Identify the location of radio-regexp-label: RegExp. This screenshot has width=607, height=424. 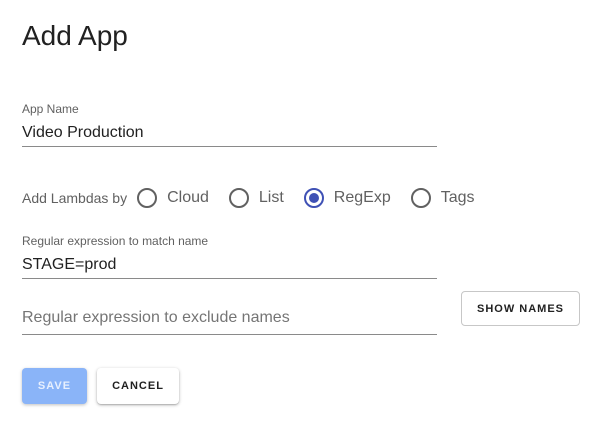
(362, 197).